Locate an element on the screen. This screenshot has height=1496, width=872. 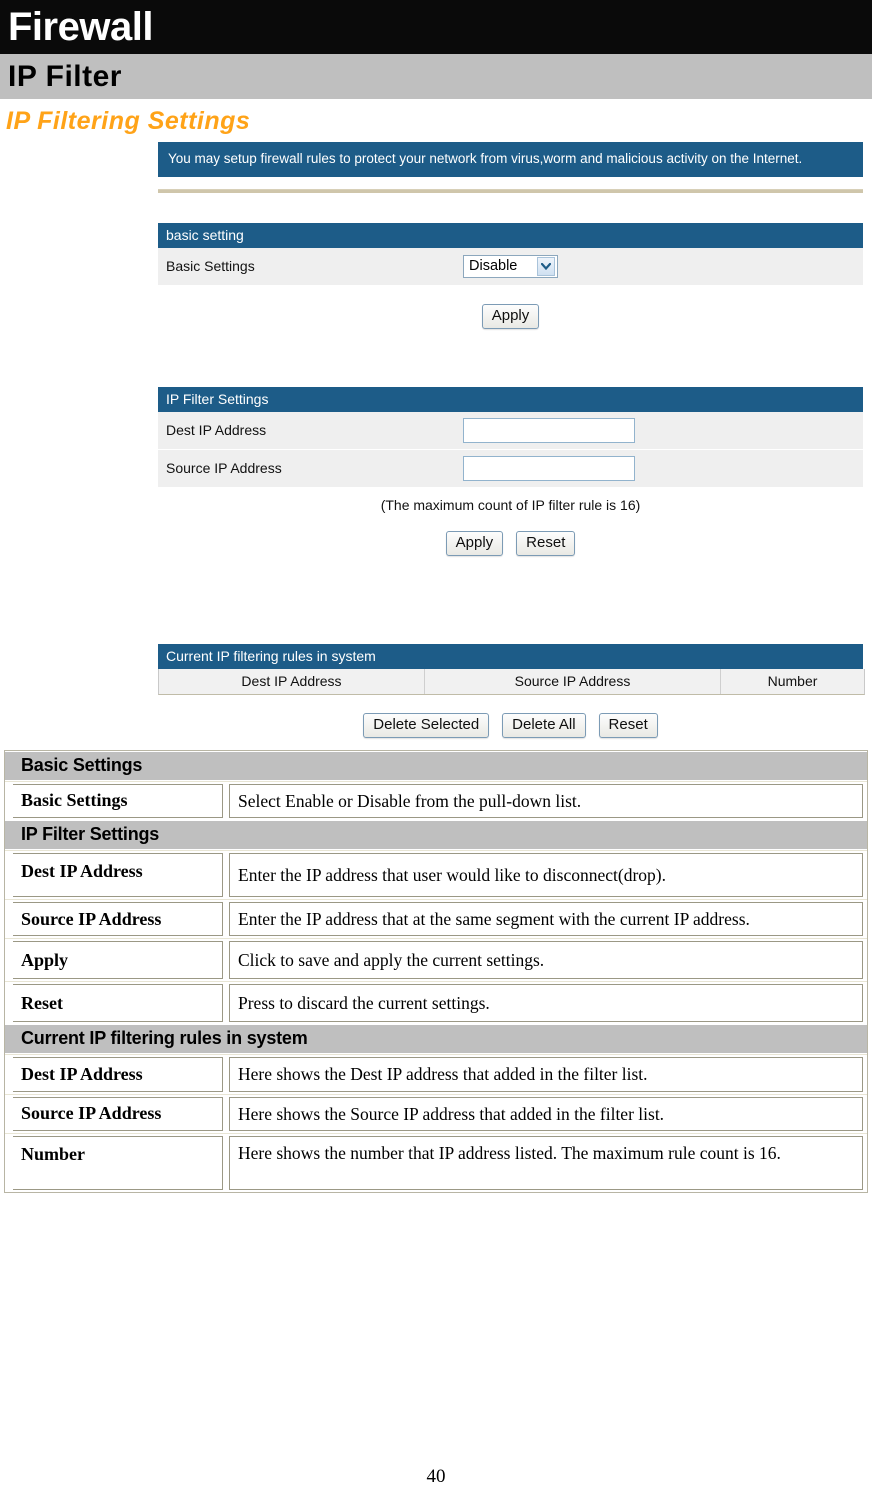
column-header-number: Number is located at coordinates (792, 681).